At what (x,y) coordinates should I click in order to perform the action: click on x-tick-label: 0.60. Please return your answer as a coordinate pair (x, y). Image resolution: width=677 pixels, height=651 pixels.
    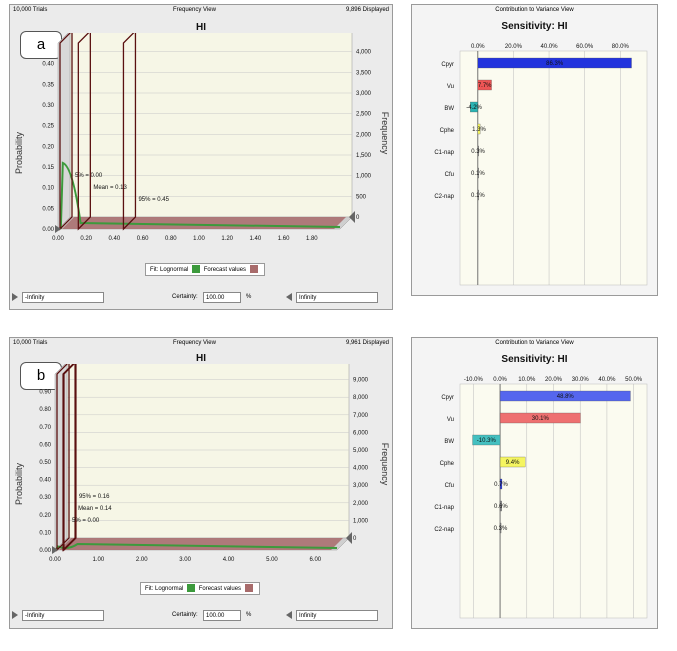
    Looking at the image, I should click on (143, 239).